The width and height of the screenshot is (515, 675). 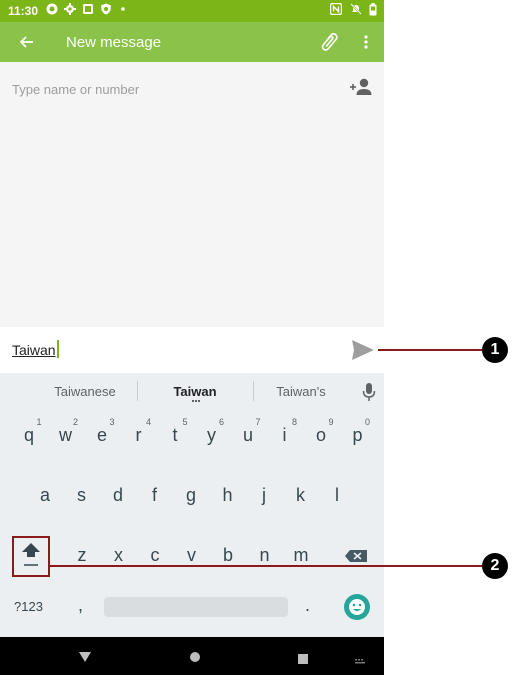 I want to click on shift-key, so click(x=31, y=556).